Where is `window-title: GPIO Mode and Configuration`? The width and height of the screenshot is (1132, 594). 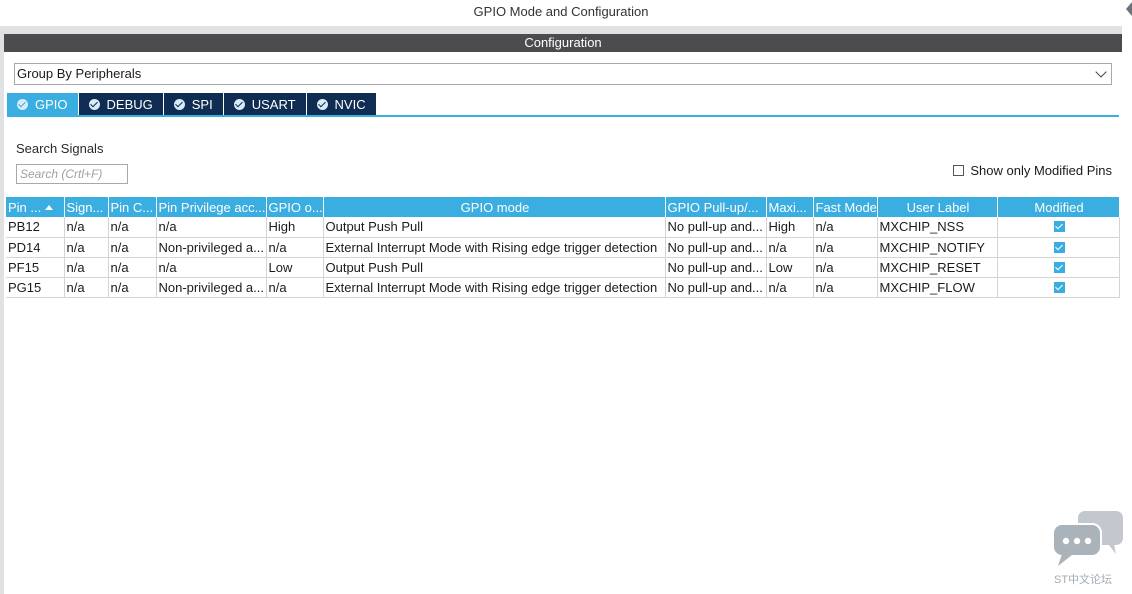
window-title: GPIO Mode and Configuration is located at coordinates (561, 13).